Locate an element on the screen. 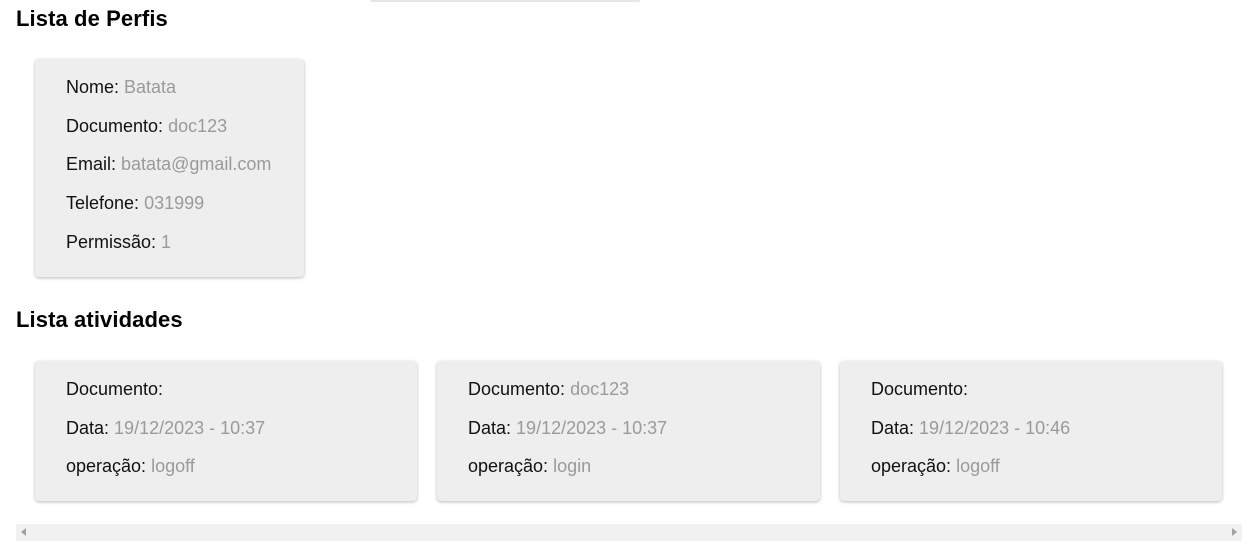 This screenshot has width=1258, height=551. profile-document-label: Documento: is located at coordinates (115, 125).